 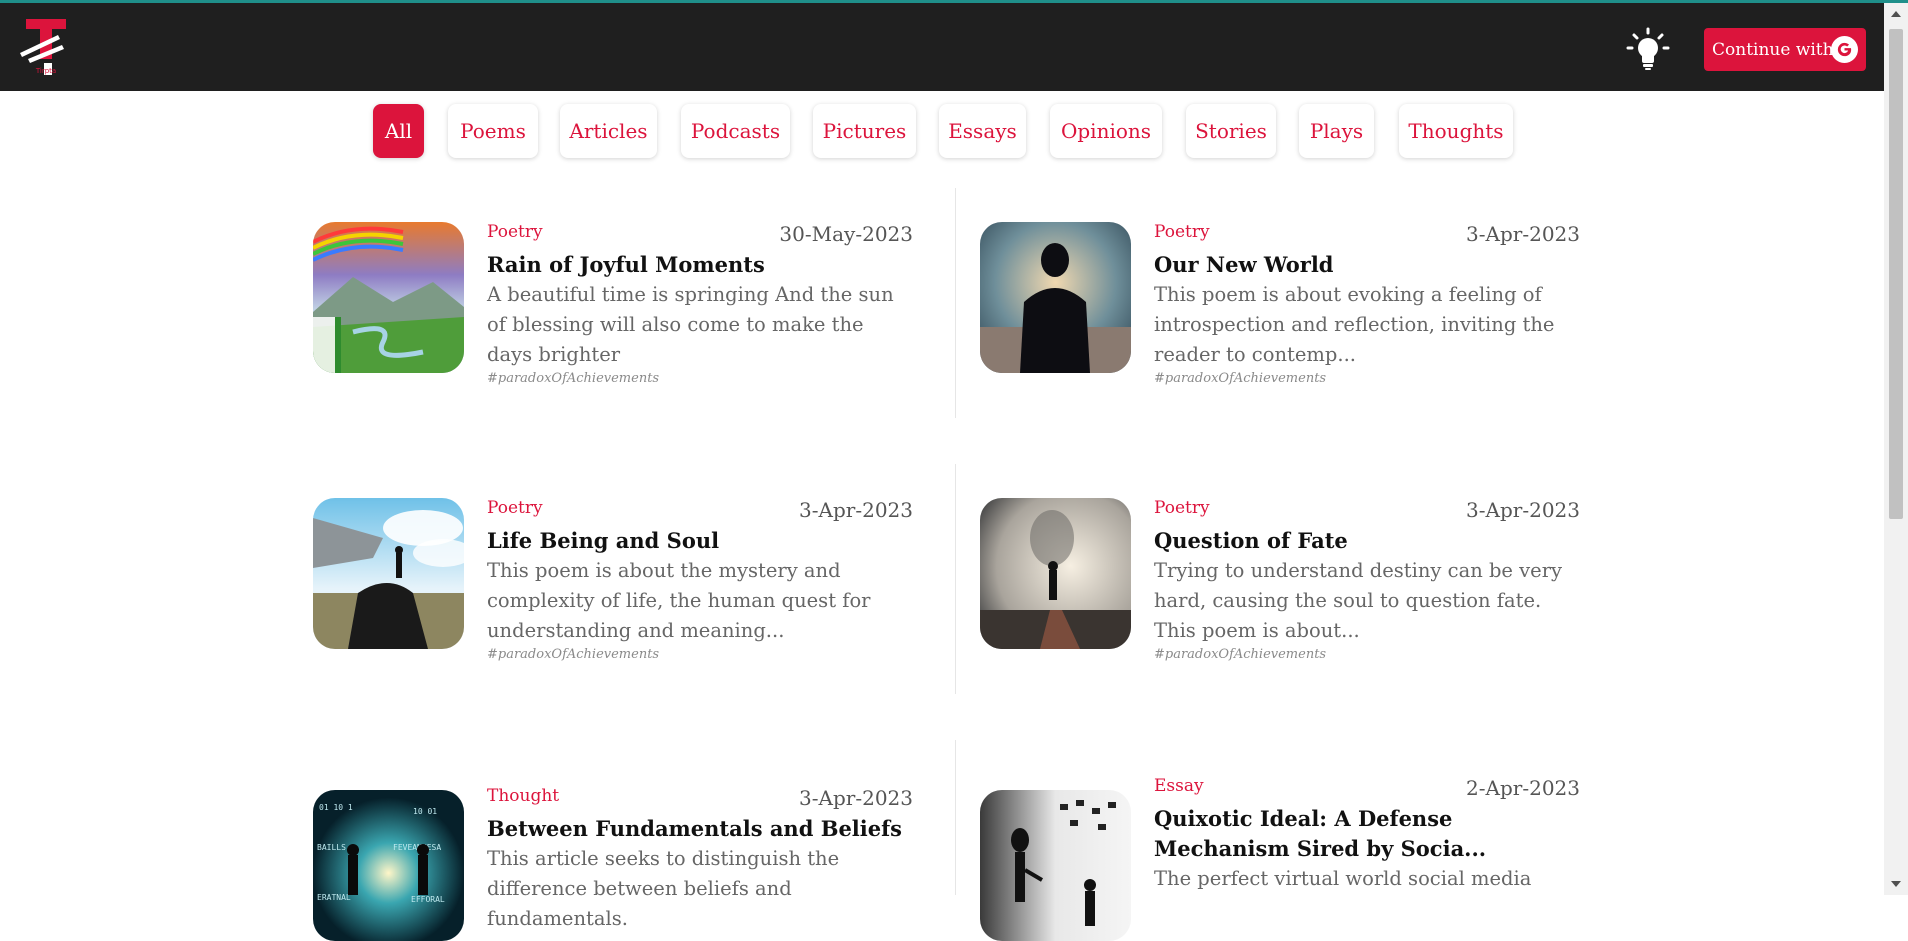 What do you see at coordinates (1343, 878) in the screenshot?
I see `post-excerpt: The perfect virtual world social media` at bounding box center [1343, 878].